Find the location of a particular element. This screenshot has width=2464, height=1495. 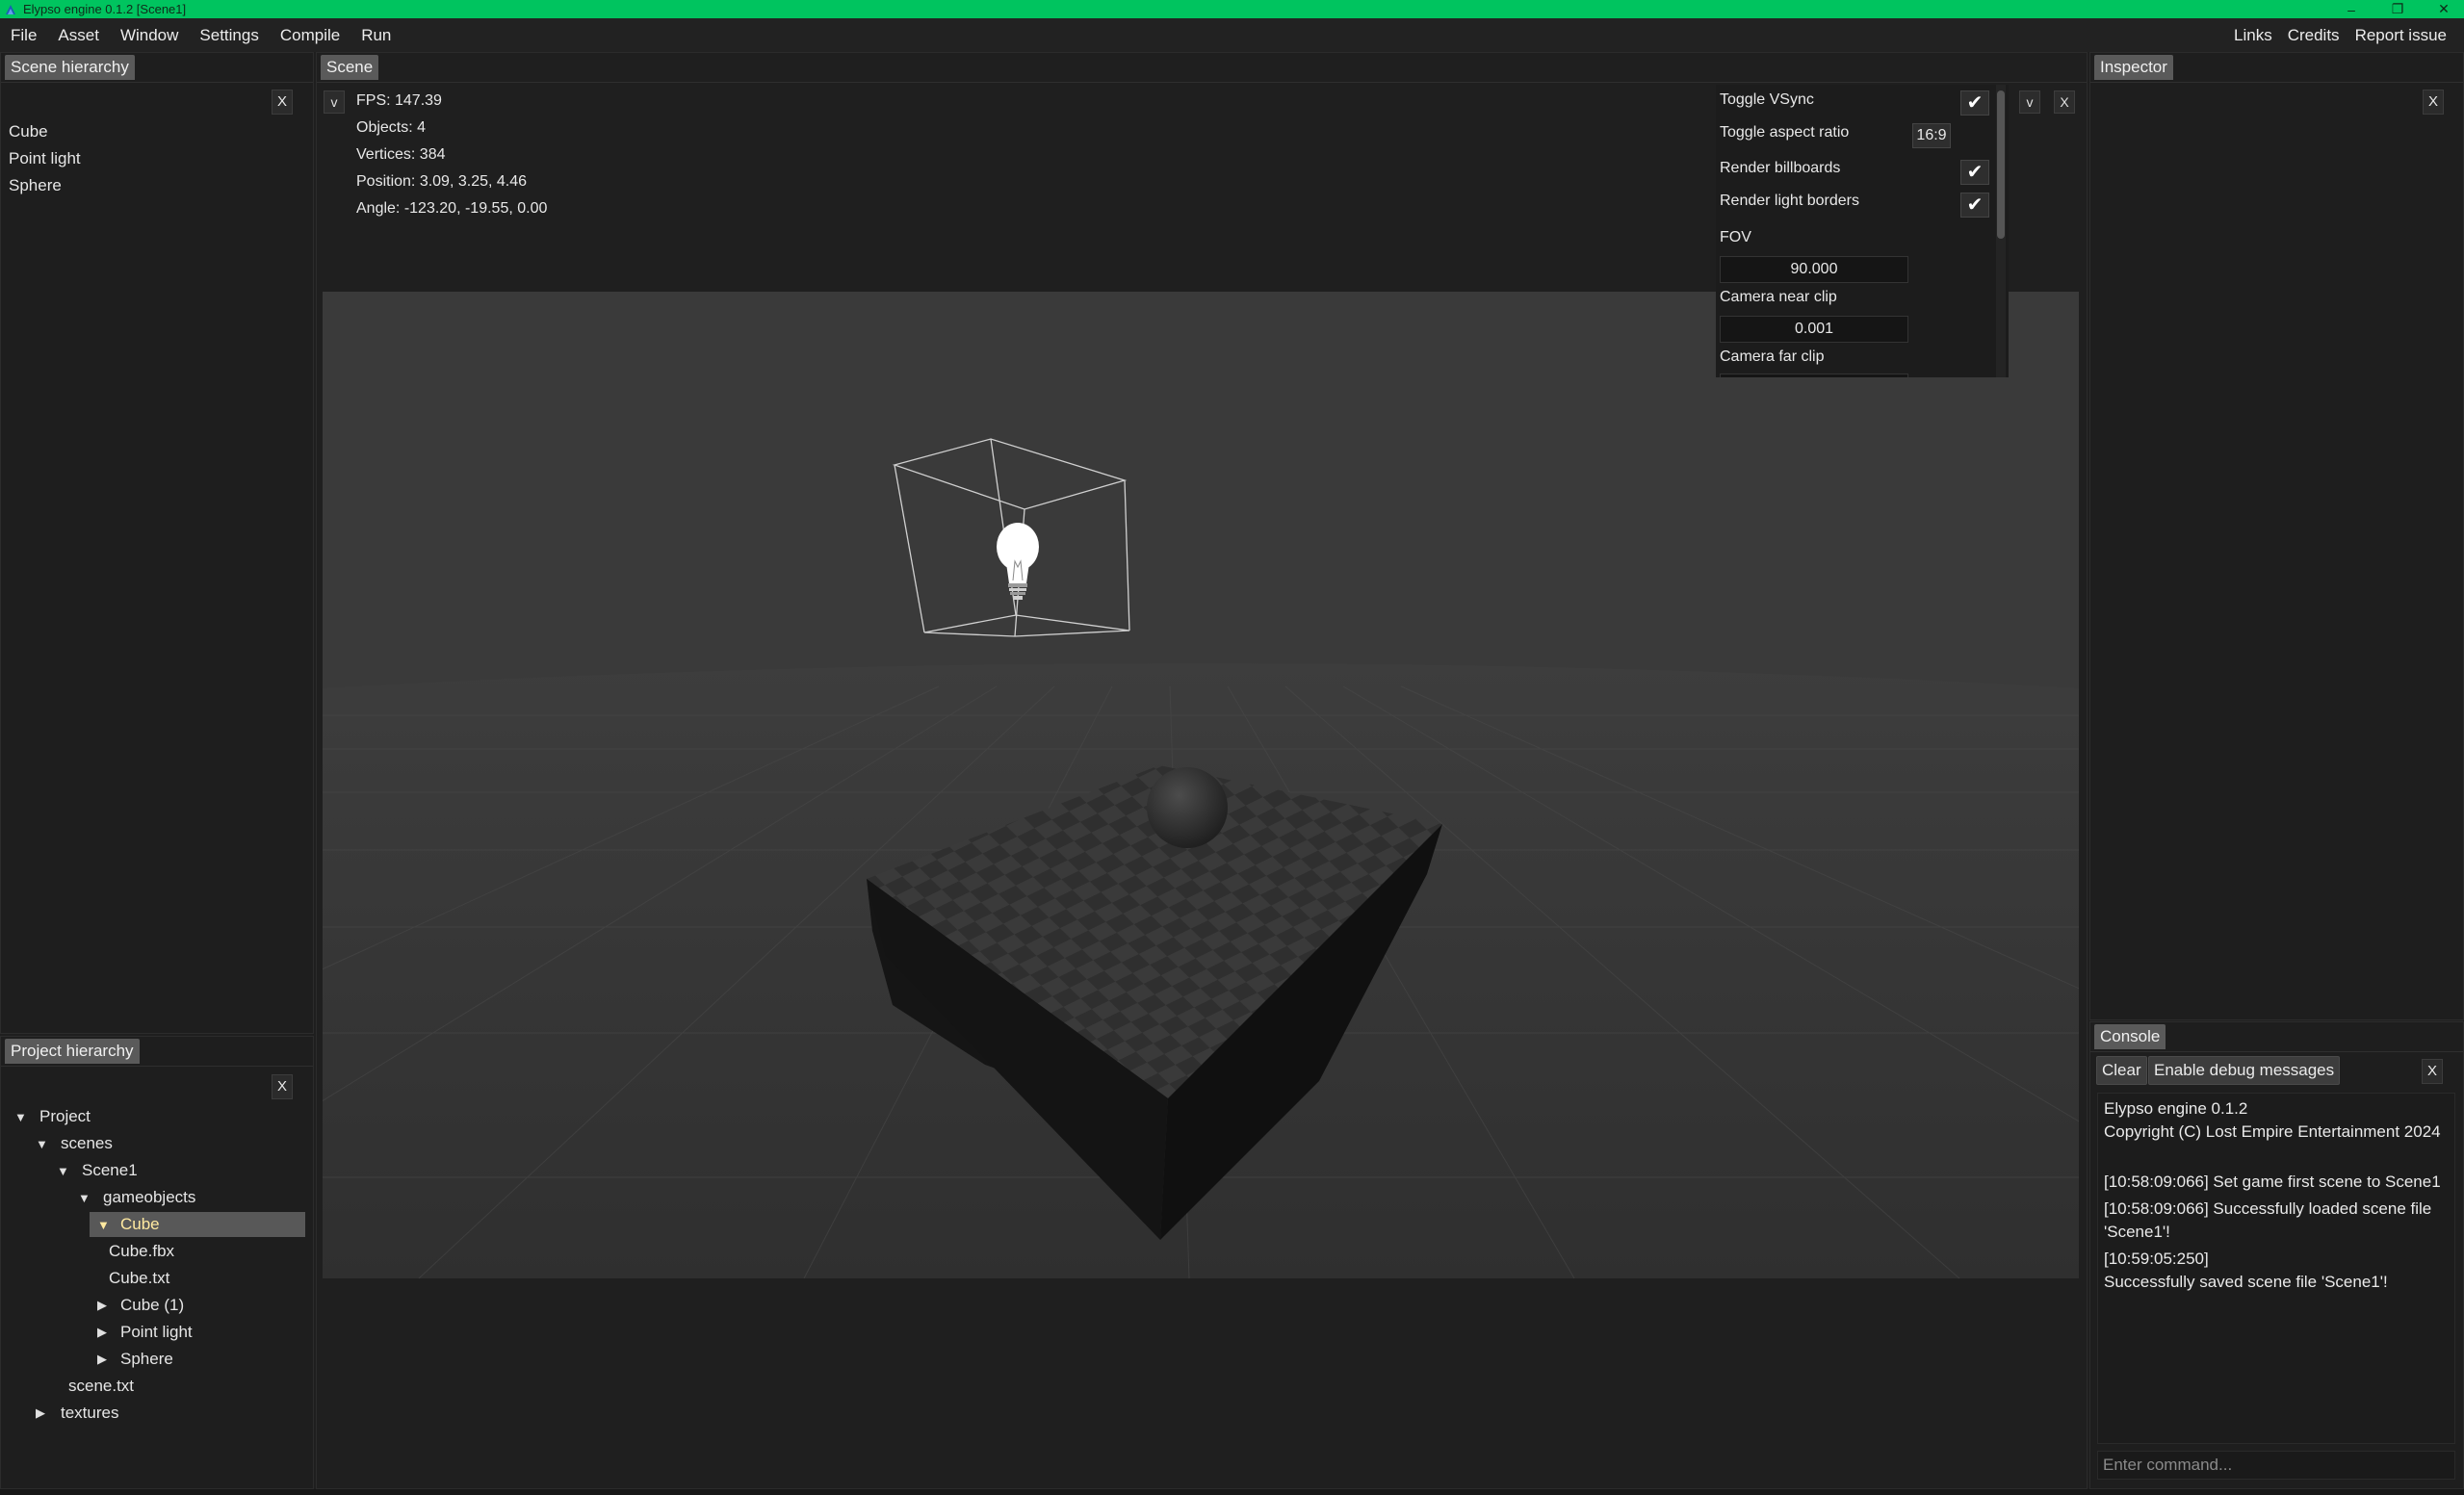

tree-item-project: ▼ Project is located at coordinates (52, 1116).